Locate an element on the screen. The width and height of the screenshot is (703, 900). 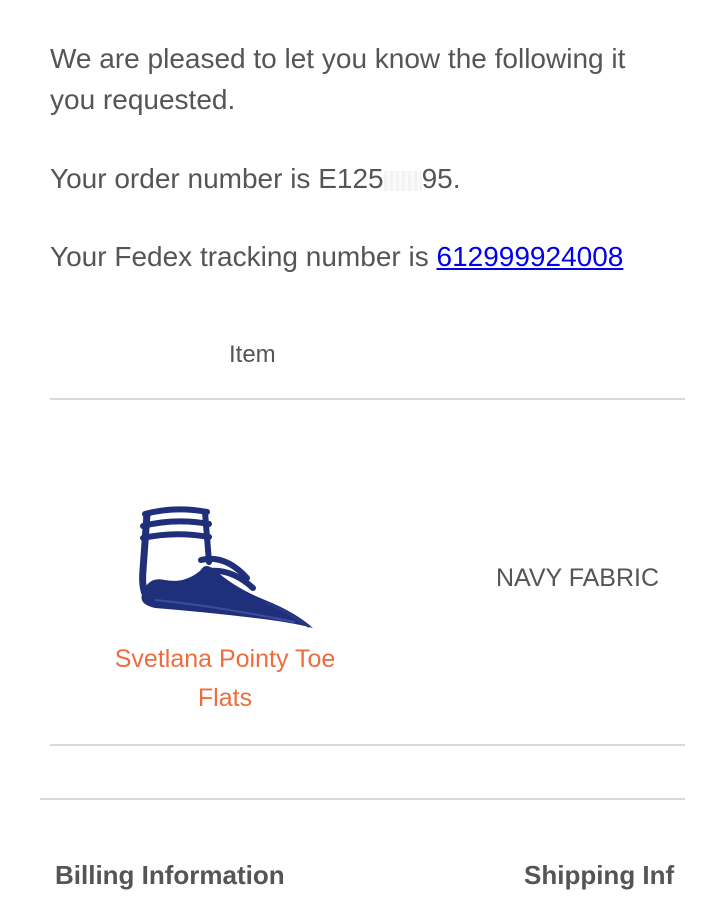
order-number-prefix: Your order number is E125 is located at coordinates (217, 178).